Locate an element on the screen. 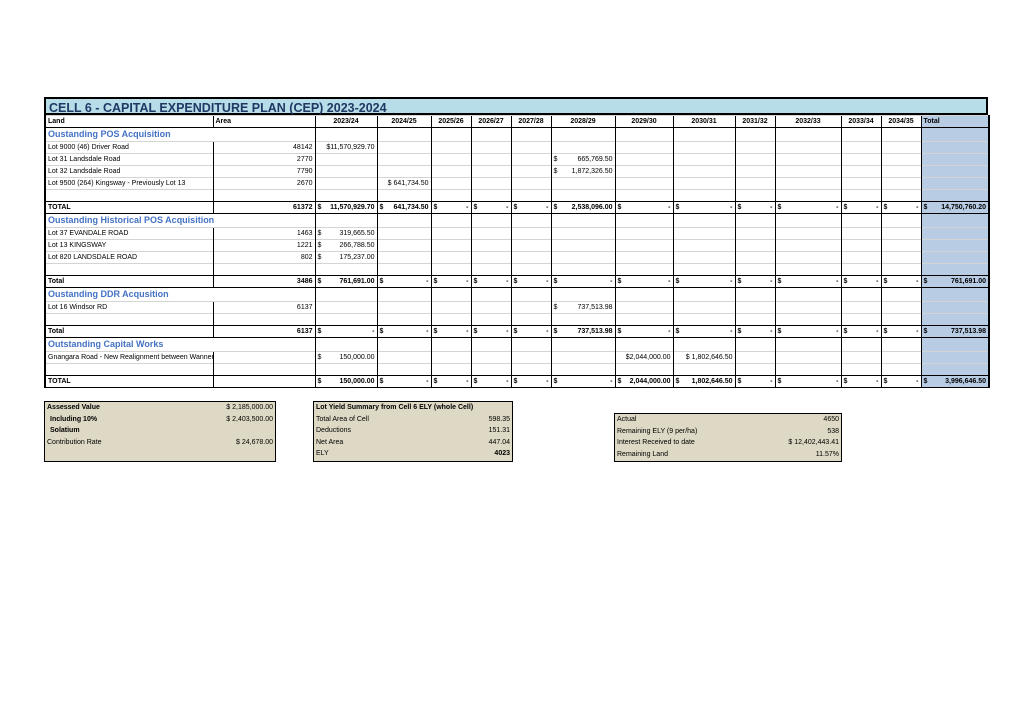 This screenshot has width=1029, height=702. section-heading-row: Oustanding POS Acquisition is located at coordinates (517, 134).